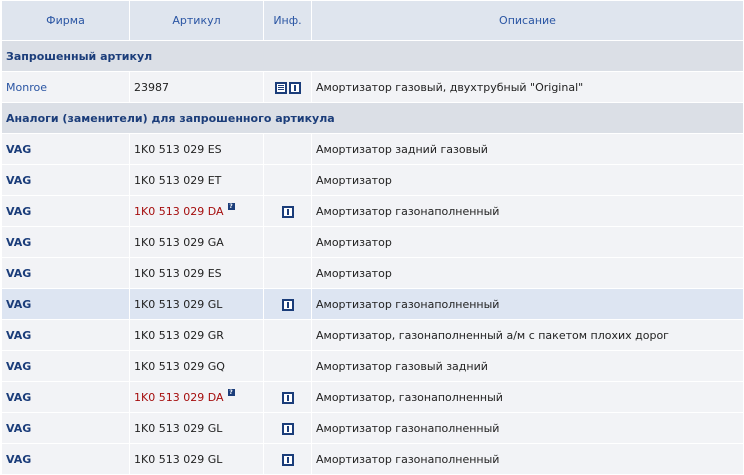 This screenshot has height=475, width=744. What do you see at coordinates (65, 20) in the screenshot?
I see `column-header-firm: Фирма` at bounding box center [65, 20].